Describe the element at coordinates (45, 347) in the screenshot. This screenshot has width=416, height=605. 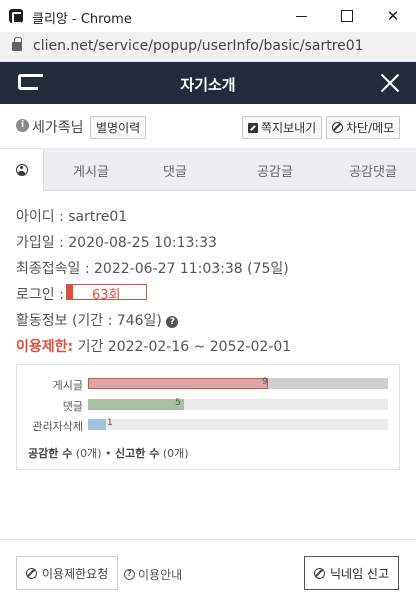
I see `restriction-label: 이용제한:` at that location.